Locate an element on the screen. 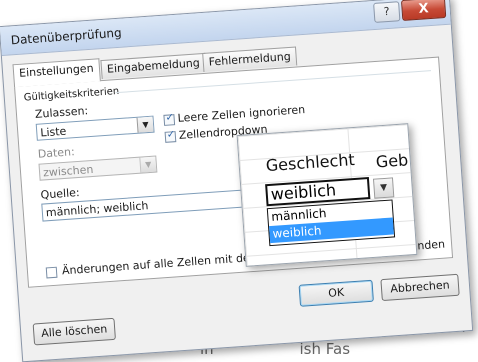 The image size is (478, 362). title-bar: Datenüberprüfung ? X is located at coordinates (225, 28).